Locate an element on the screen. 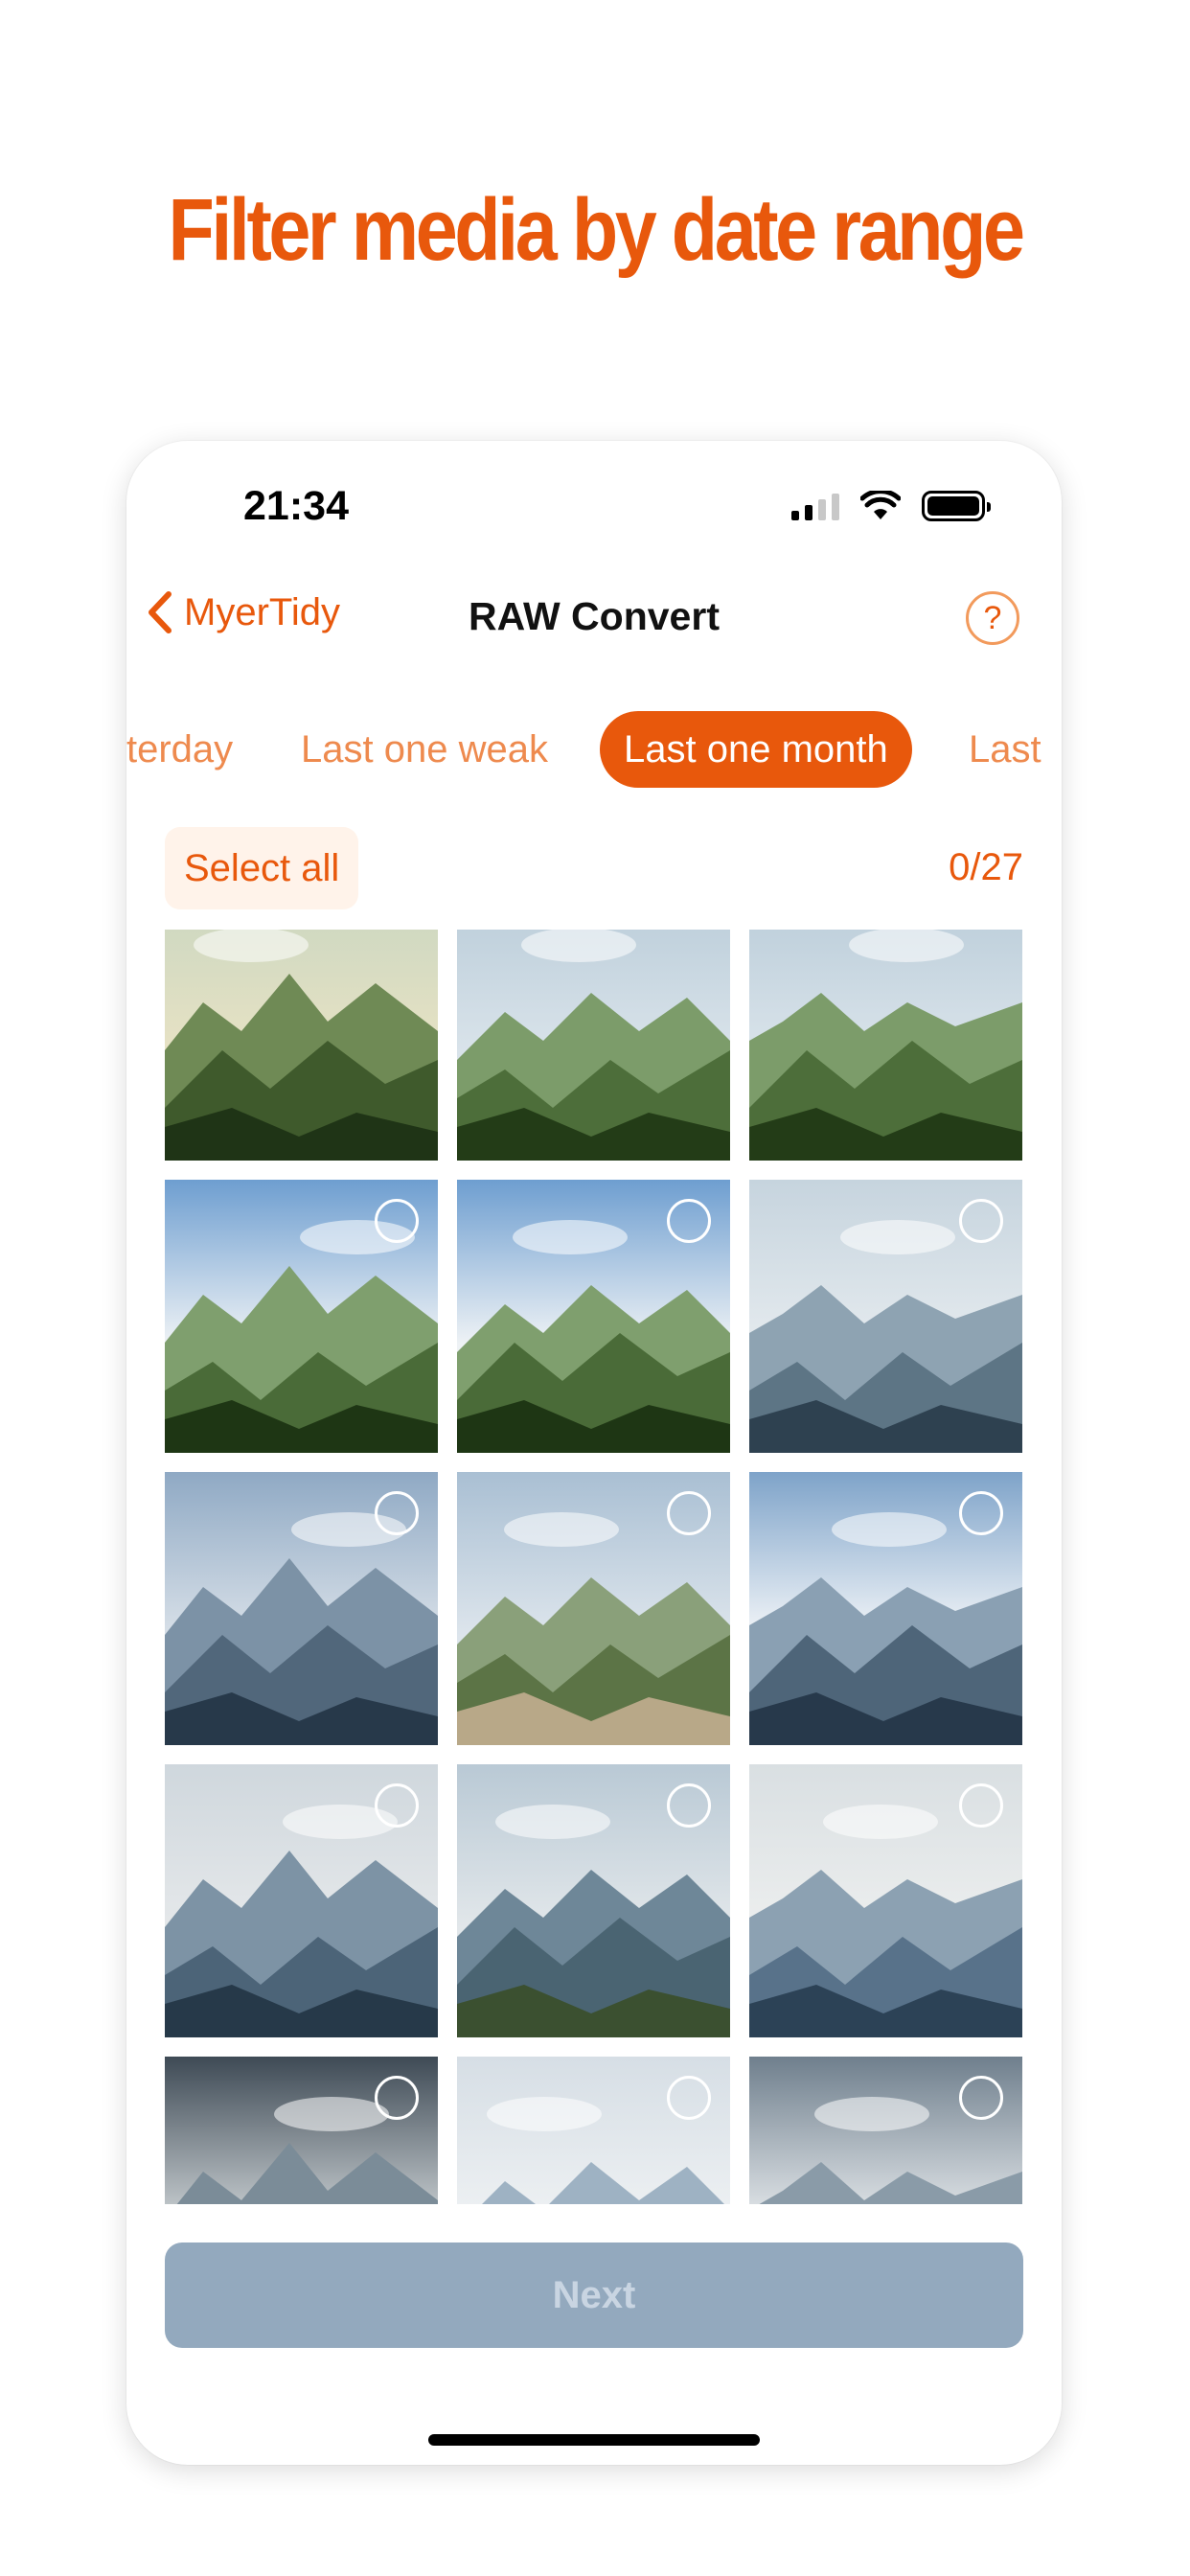 Image resolution: width=1190 pixels, height=2576 pixels. filter-chip-last-month: Last one month is located at coordinates (756, 749).